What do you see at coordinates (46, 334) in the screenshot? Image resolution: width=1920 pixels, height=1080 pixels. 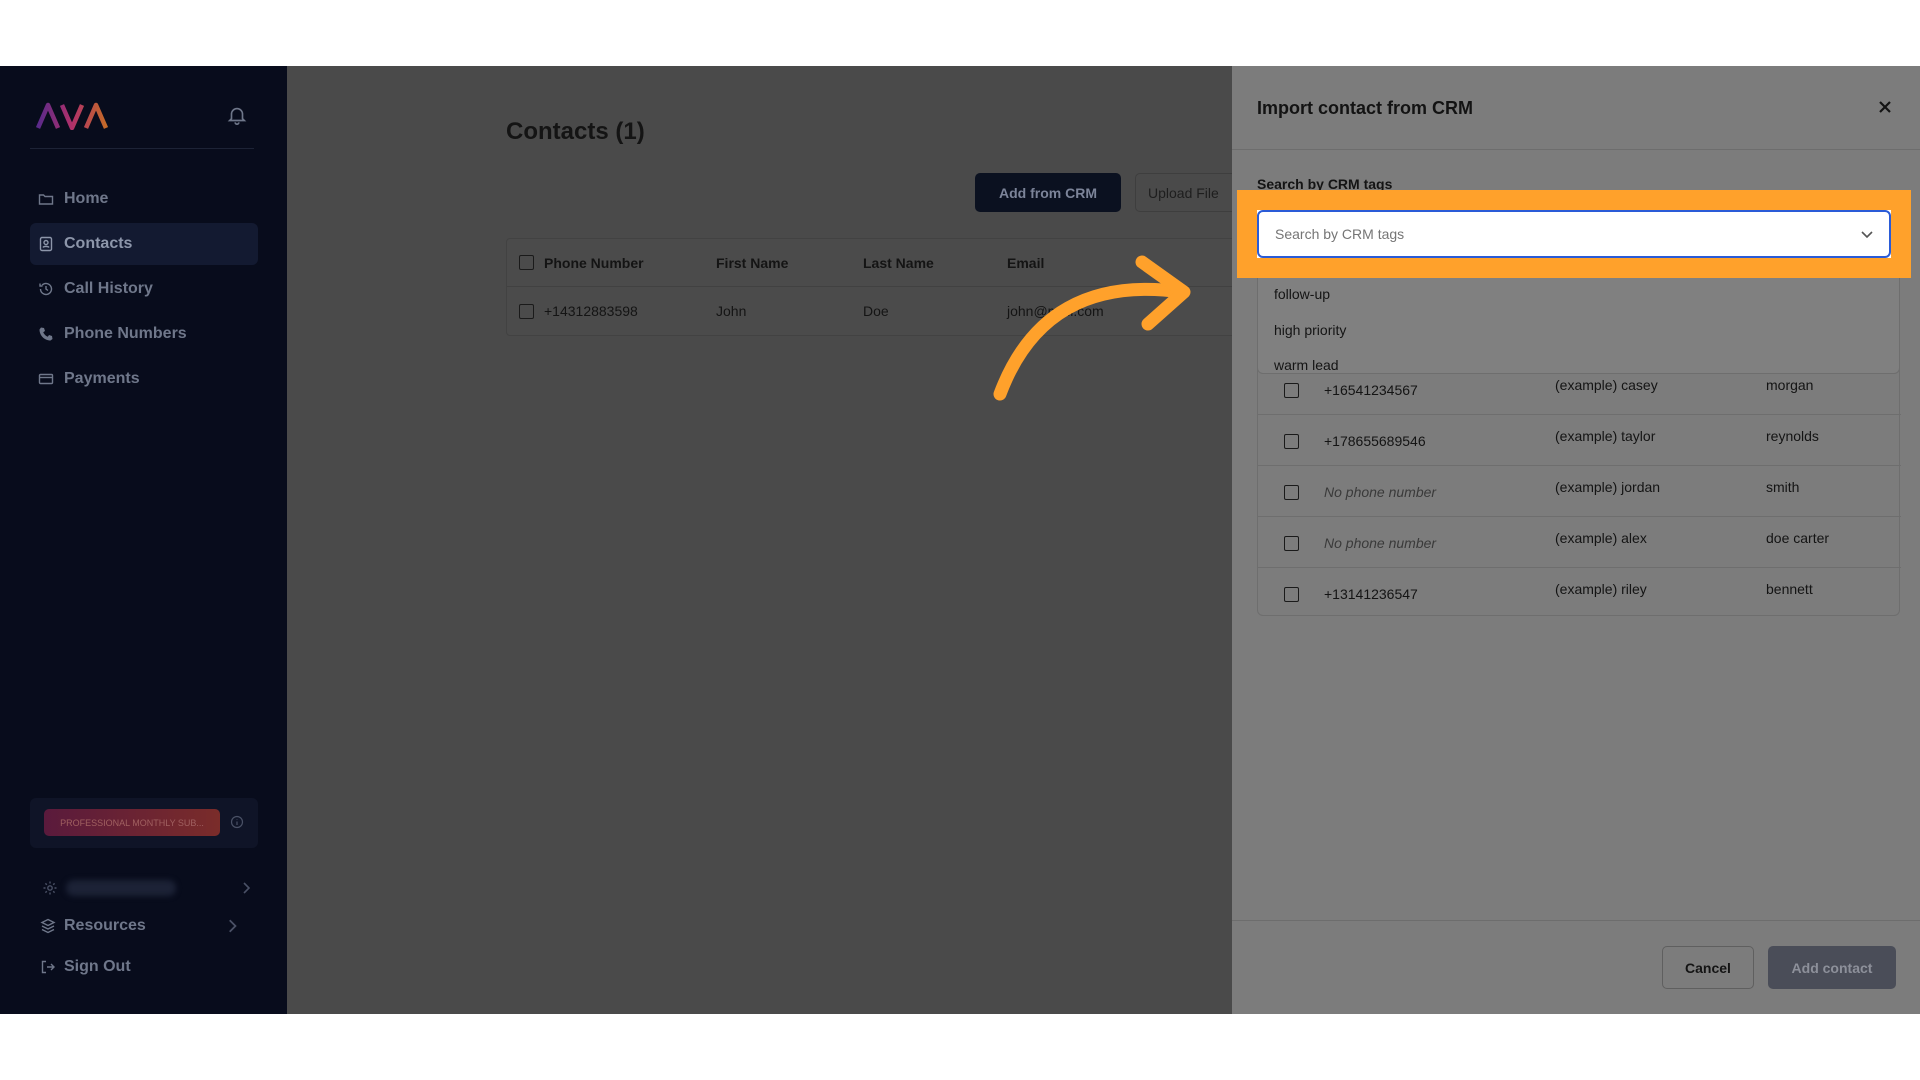 I see `phone-icon` at bounding box center [46, 334].